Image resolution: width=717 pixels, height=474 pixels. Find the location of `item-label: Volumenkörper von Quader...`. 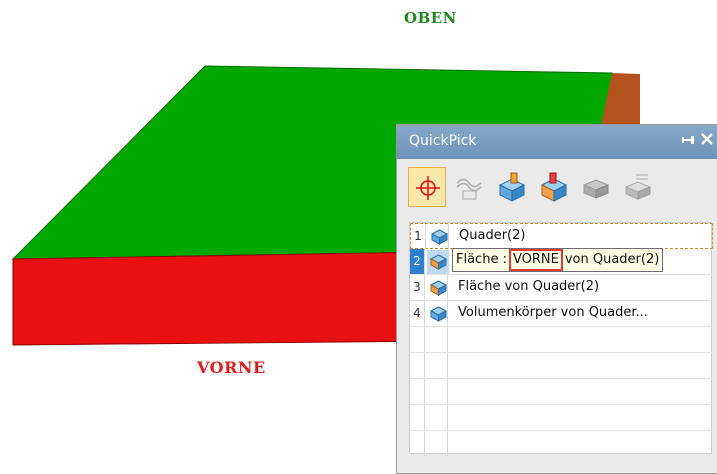

item-label: Volumenkörper von Quader... is located at coordinates (553, 312).